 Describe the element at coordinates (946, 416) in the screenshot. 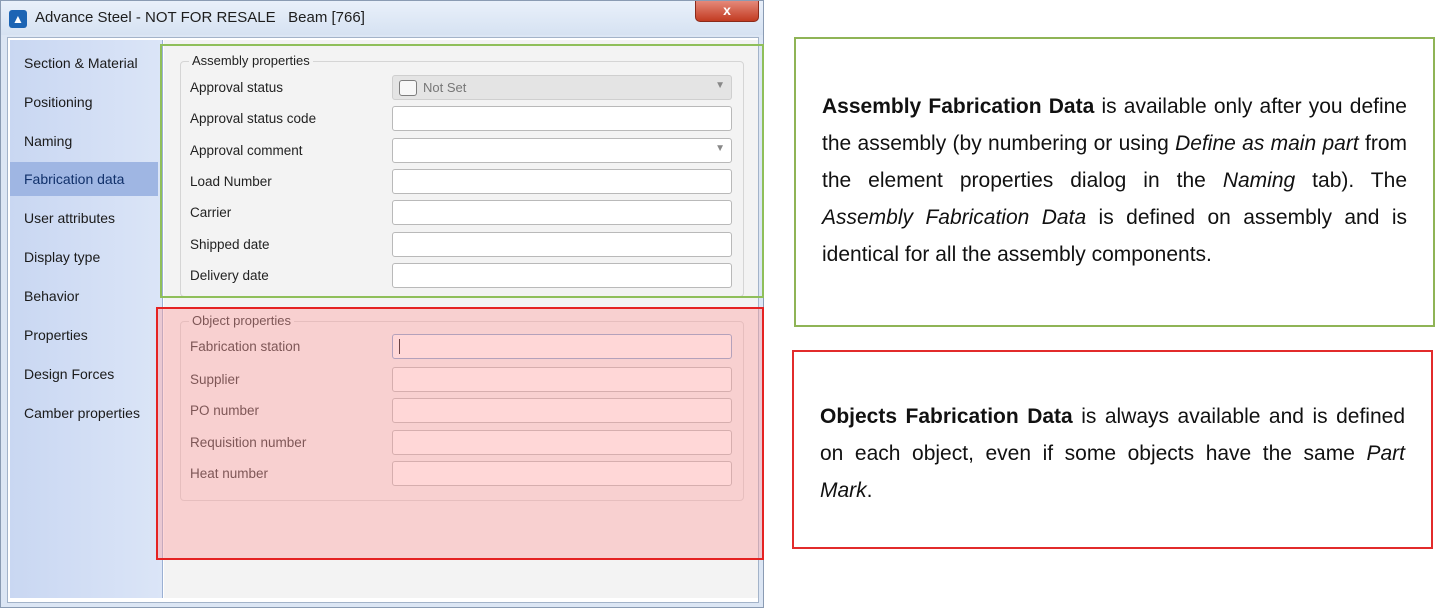

I see `callout-bold: Objects Fabrication Data` at that location.